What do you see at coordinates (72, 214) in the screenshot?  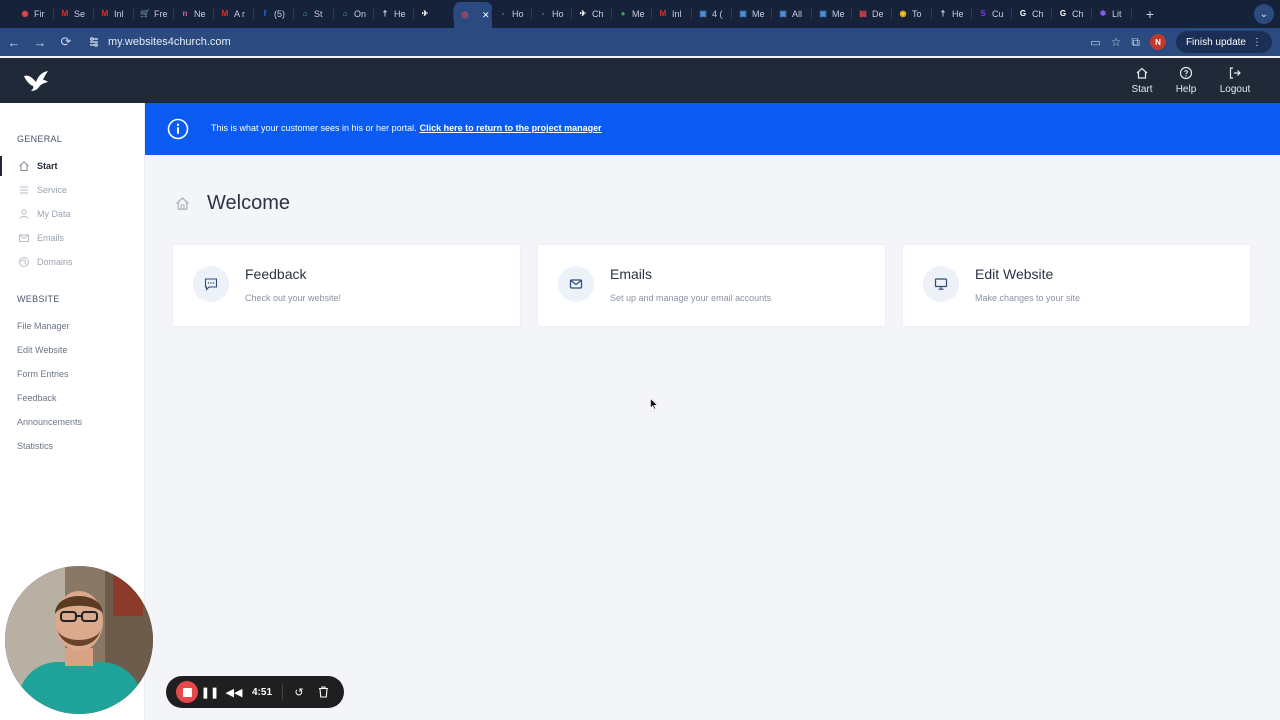 I see `sidebar-item-my-data: My Data` at bounding box center [72, 214].